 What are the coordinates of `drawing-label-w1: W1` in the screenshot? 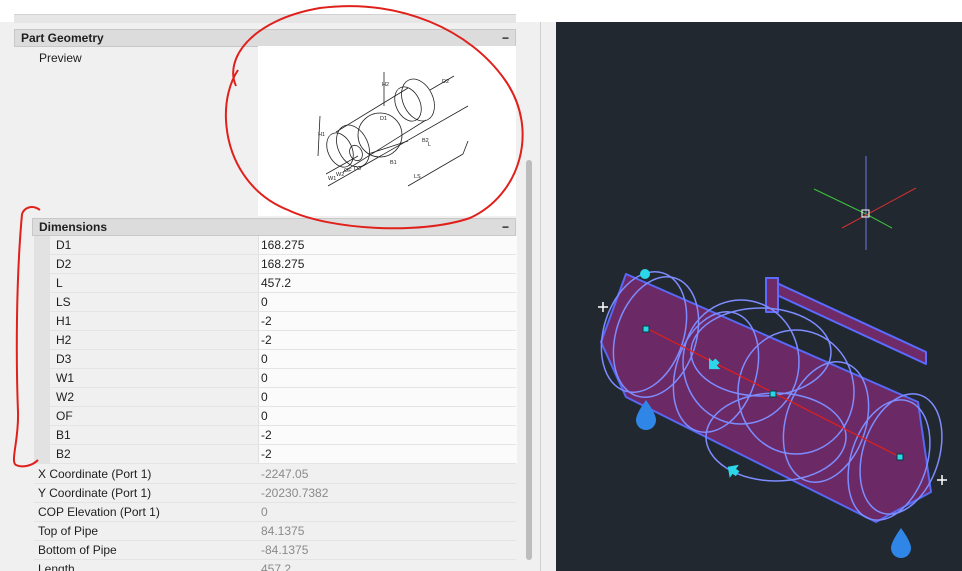 It's located at (332, 179).